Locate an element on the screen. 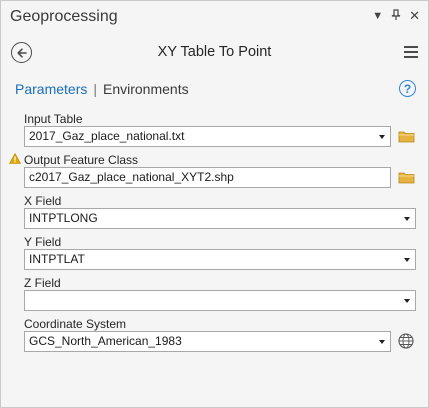 This screenshot has height=408, width=429. pane-title: Geoprocessing is located at coordinates (64, 16).